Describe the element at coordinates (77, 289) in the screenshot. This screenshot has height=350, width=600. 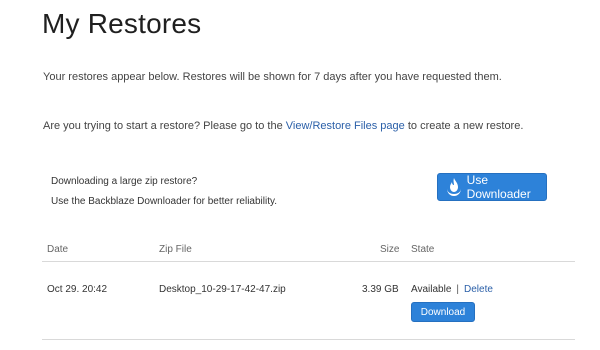
I see `restore-date: Oct 29. 20:42` at that location.